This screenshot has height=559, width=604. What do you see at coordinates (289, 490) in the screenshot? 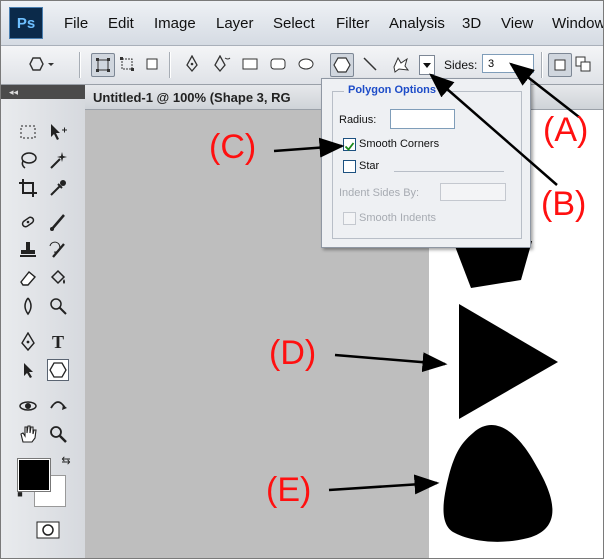
I see `callout-e: (E)` at bounding box center [289, 490].